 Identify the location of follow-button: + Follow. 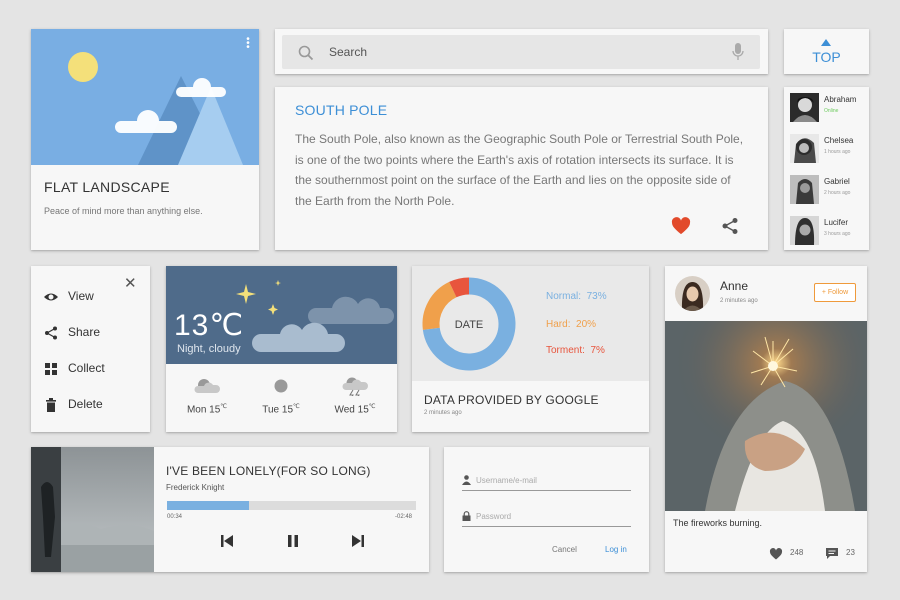
(835, 292).